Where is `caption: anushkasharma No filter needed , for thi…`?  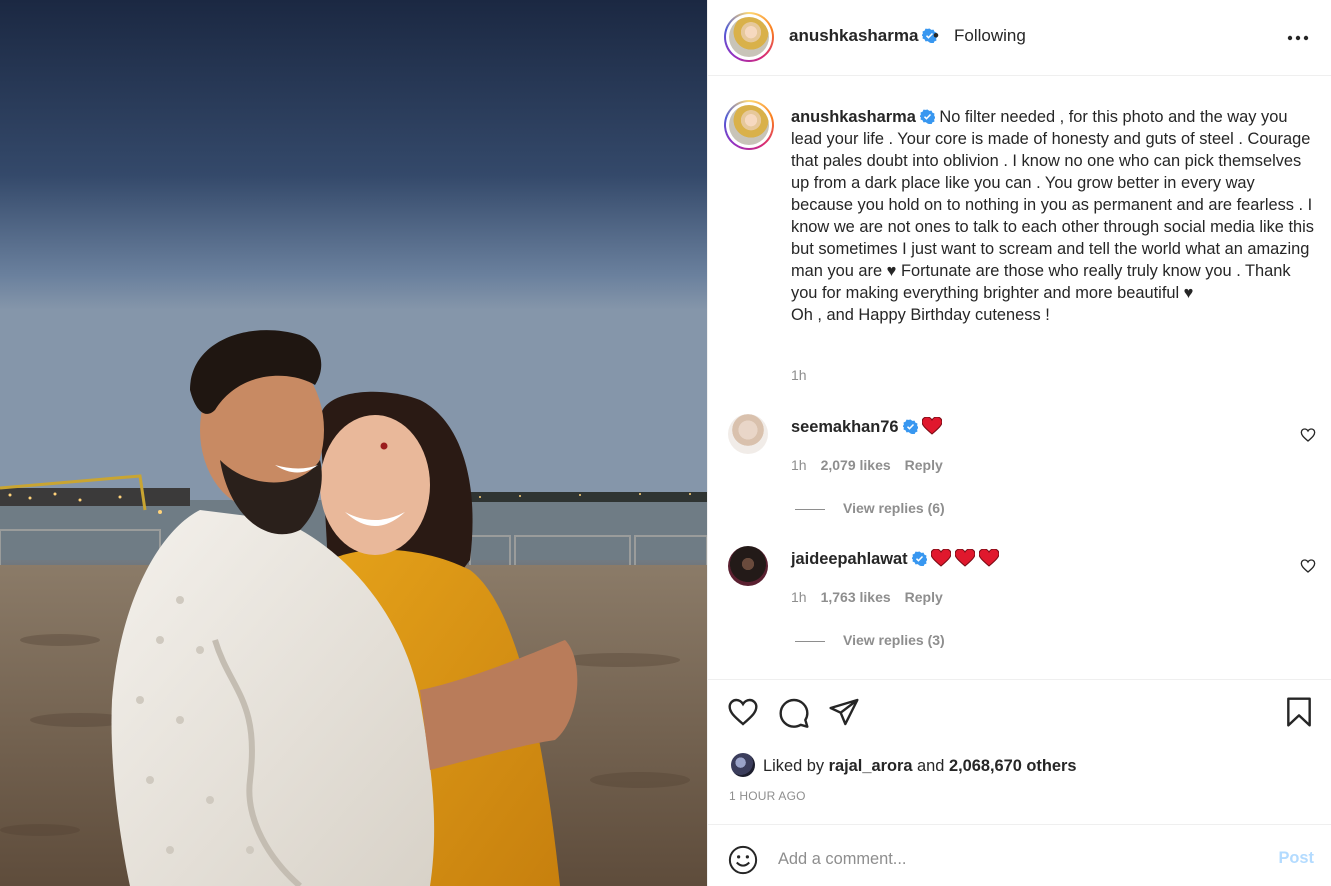
caption: anushkasharma No filter needed , for thi… is located at coordinates (1053, 216).